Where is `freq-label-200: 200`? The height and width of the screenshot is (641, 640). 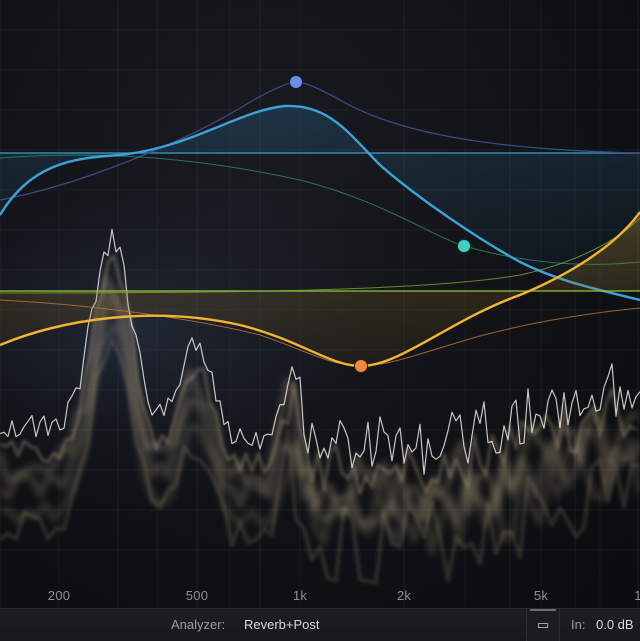 freq-label-200: 200 is located at coordinates (59, 595).